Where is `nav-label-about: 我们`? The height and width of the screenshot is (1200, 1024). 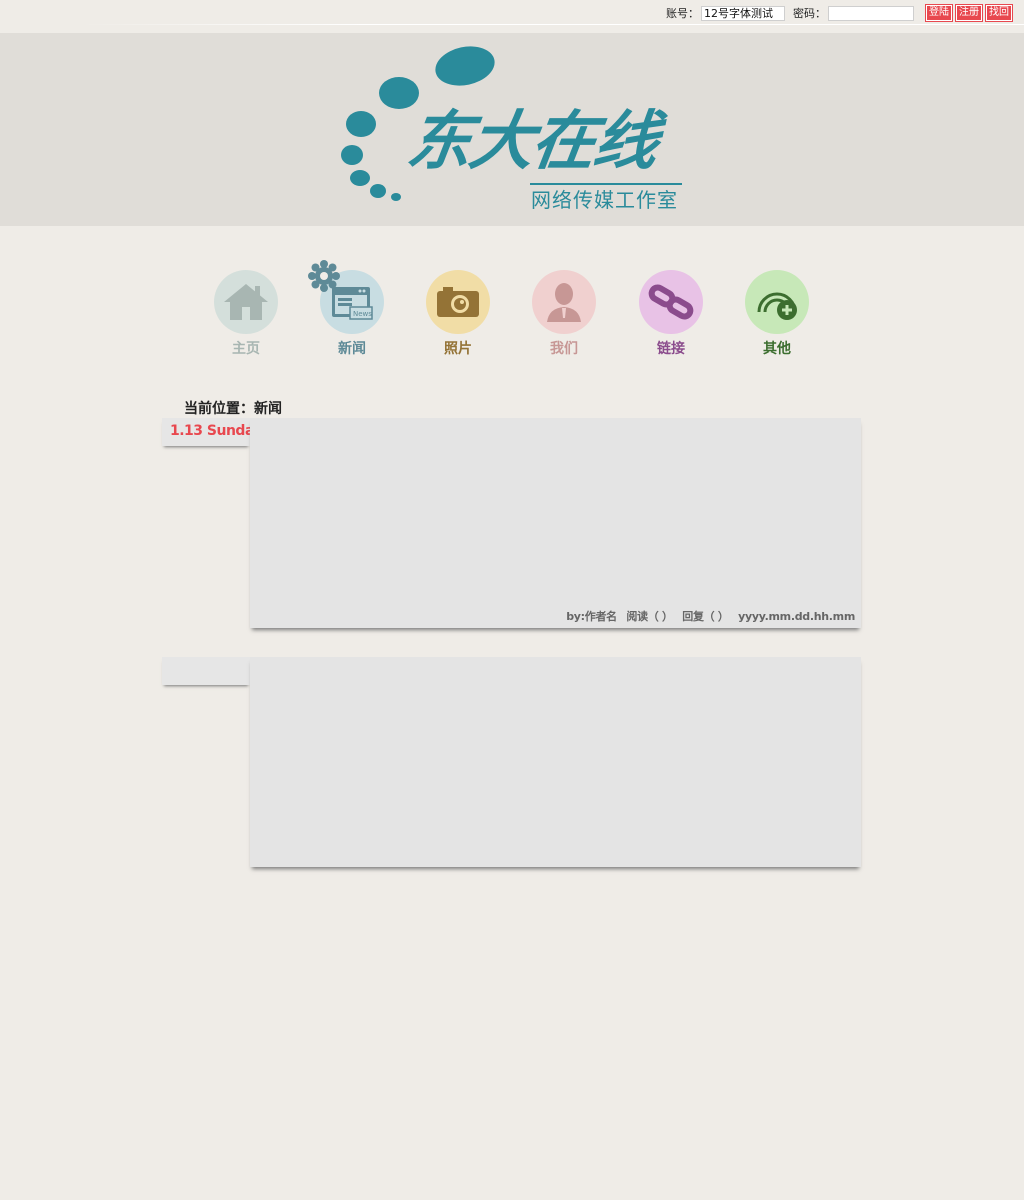
nav-label-about: 我们 is located at coordinates (564, 349).